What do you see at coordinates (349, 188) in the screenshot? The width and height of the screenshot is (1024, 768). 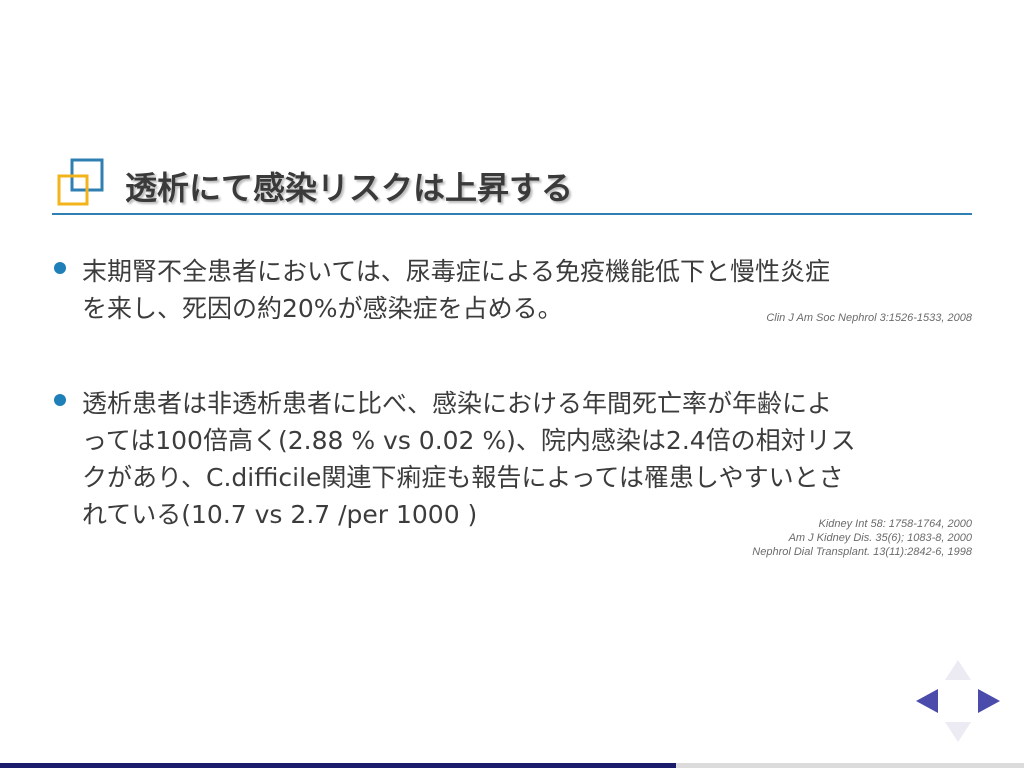 I see `slide-title: 透析にて感染リスクは上昇する` at bounding box center [349, 188].